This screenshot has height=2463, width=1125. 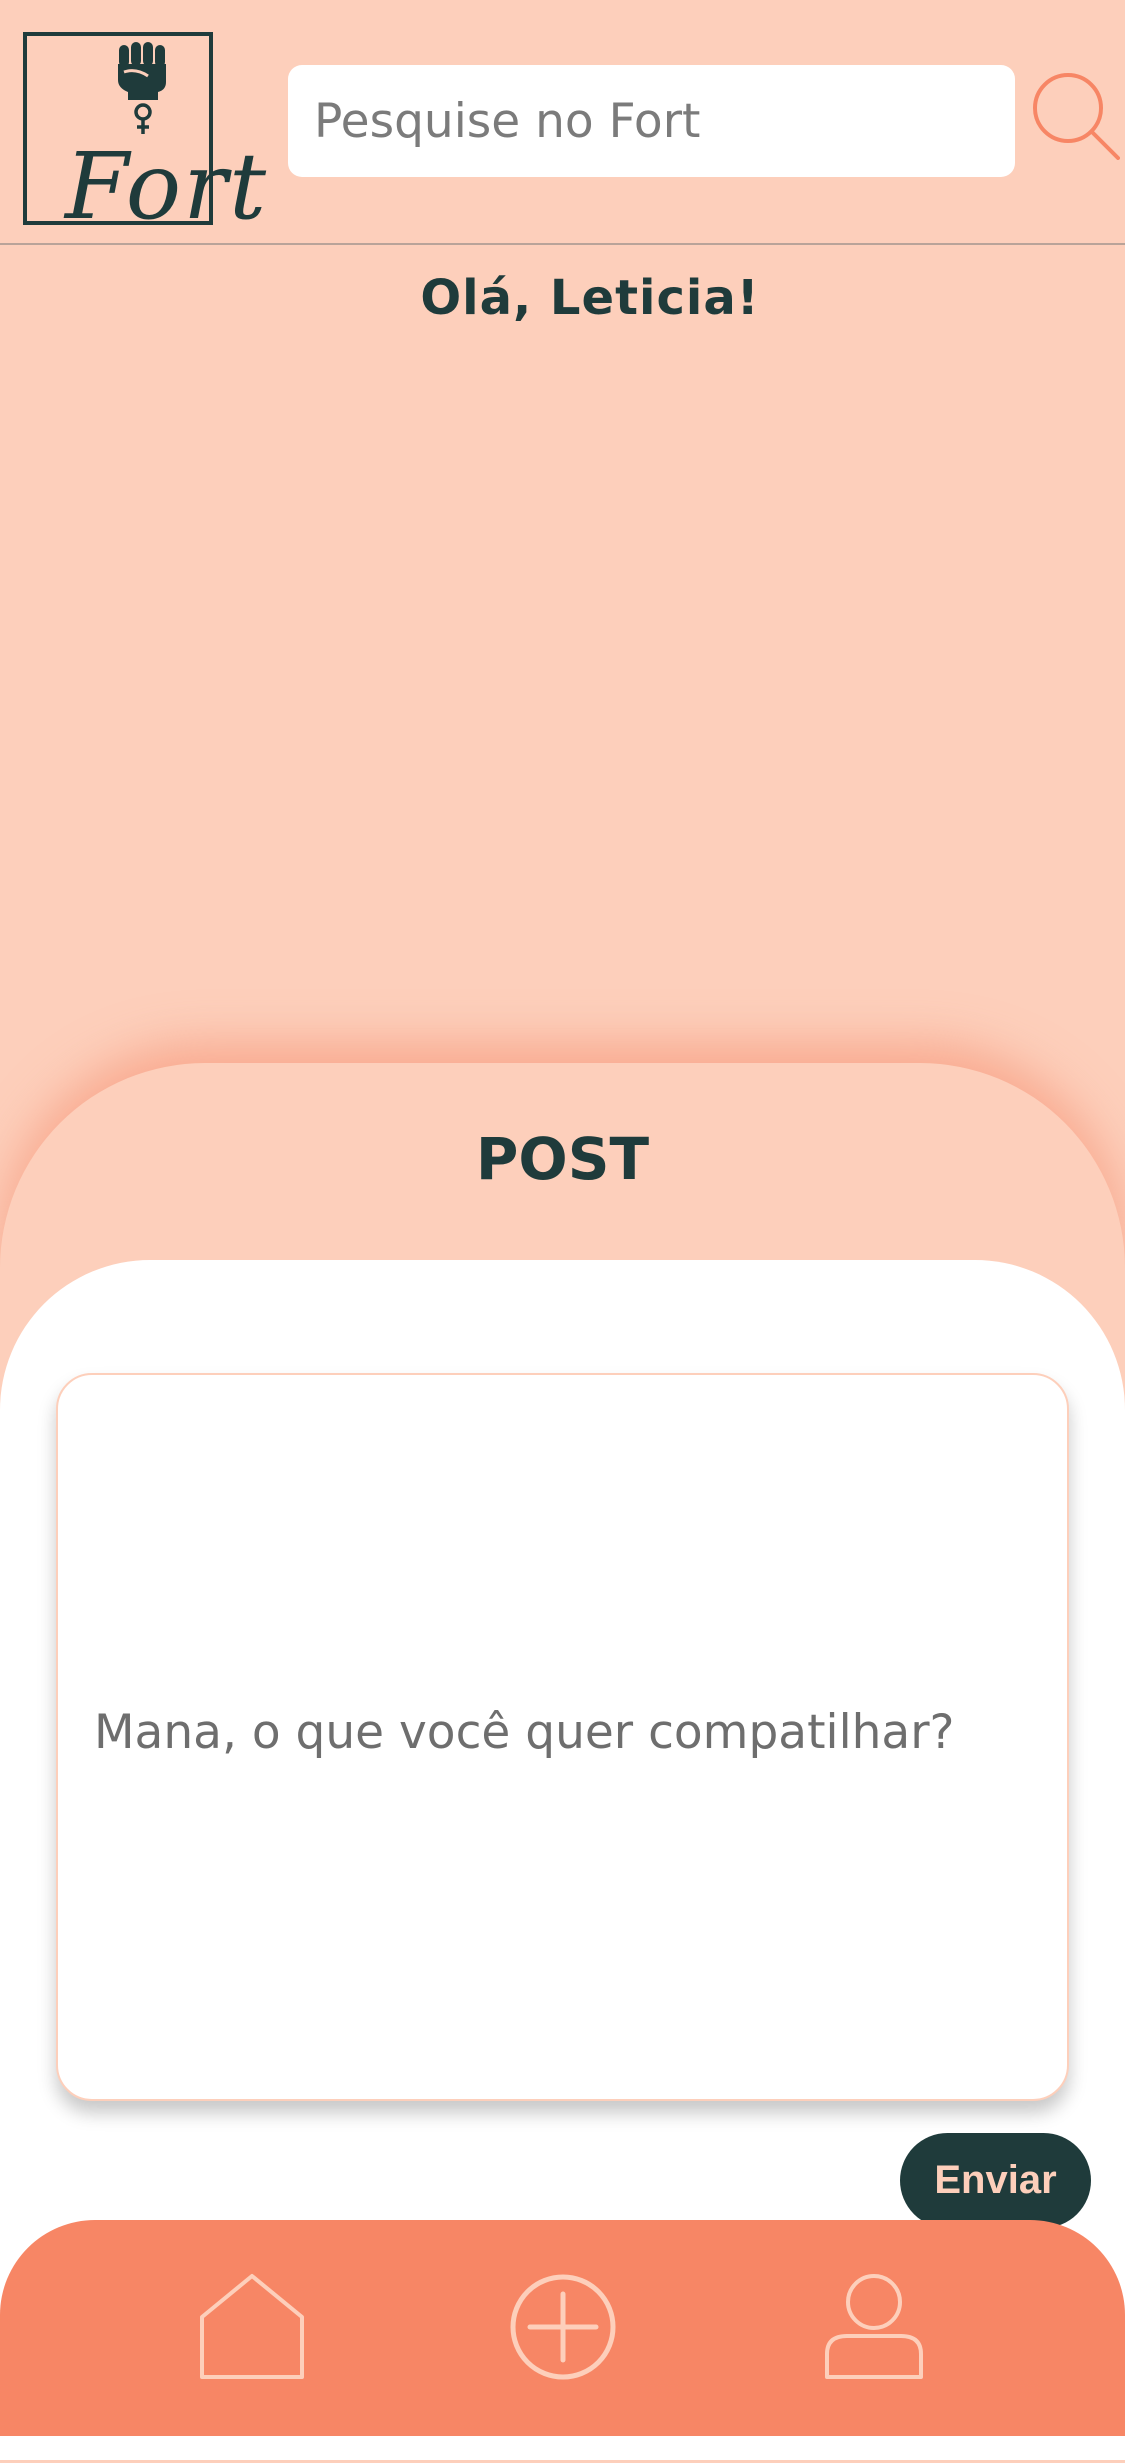 I want to click on app-header: Fort, so click(x=562, y=122).